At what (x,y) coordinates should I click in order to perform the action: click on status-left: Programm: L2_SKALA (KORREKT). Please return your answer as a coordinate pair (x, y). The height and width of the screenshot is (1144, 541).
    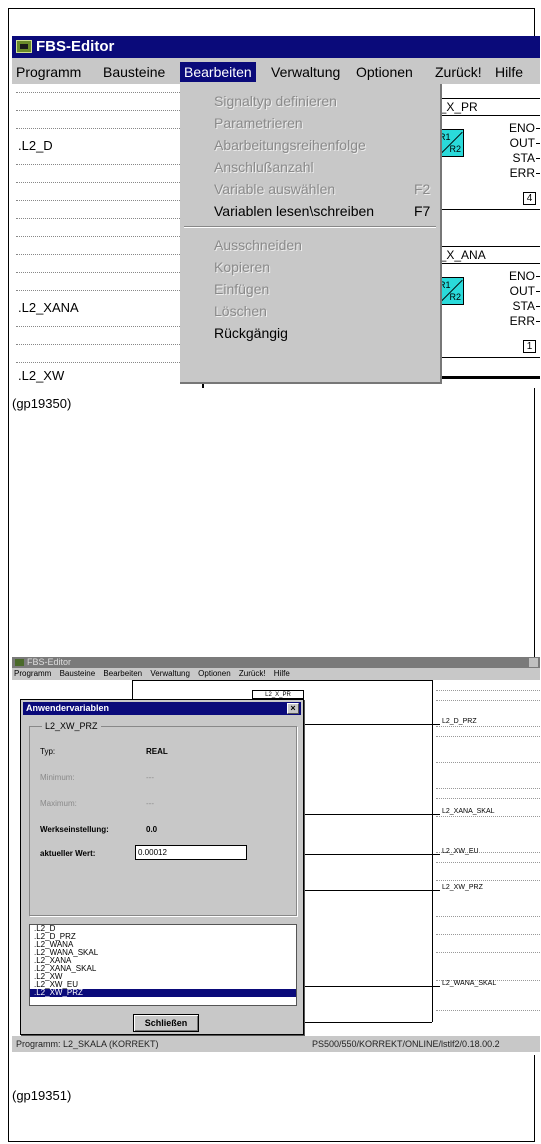
    Looking at the image, I should click on (87, 1044).